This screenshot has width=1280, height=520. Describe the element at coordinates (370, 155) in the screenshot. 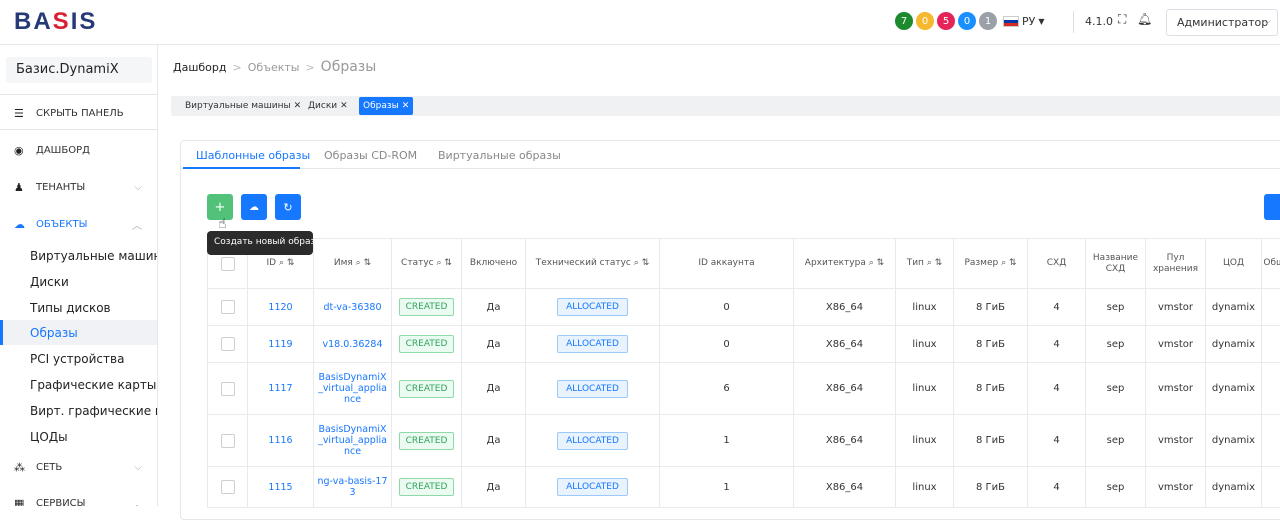

I see `tab-cdrom-images: Образы CD-ROM` at that location.